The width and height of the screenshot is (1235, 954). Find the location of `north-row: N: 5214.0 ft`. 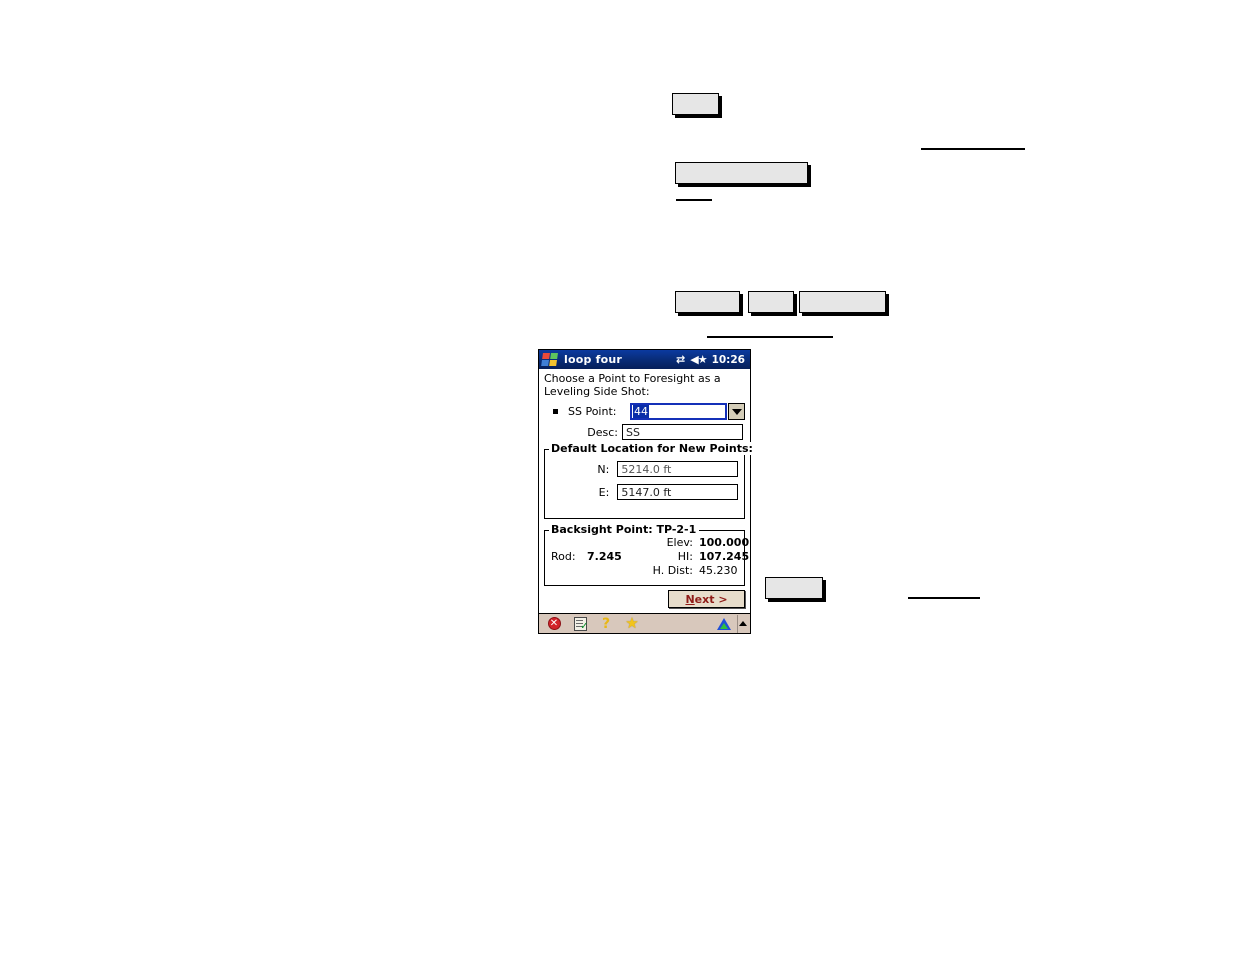

north-row: N: 5214.0 ft is located at coordinates (644, 469).